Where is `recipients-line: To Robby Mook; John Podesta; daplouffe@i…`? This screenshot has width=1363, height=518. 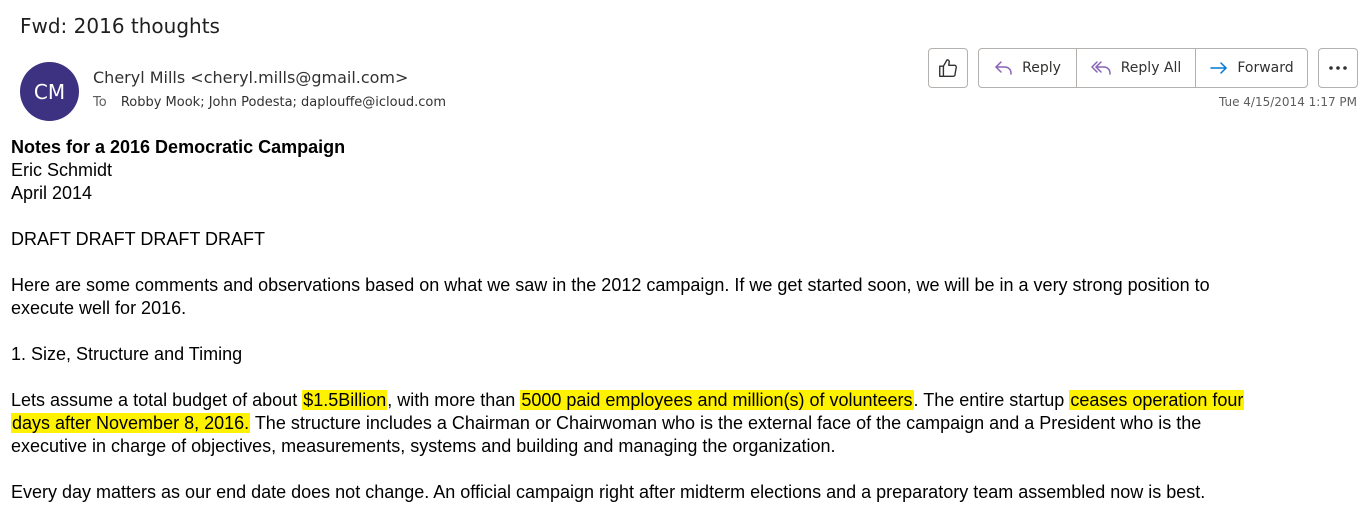 recipients-line: To Robby Mook; John Podesta; daplouffe@i… is located at coordinates (269, 102).